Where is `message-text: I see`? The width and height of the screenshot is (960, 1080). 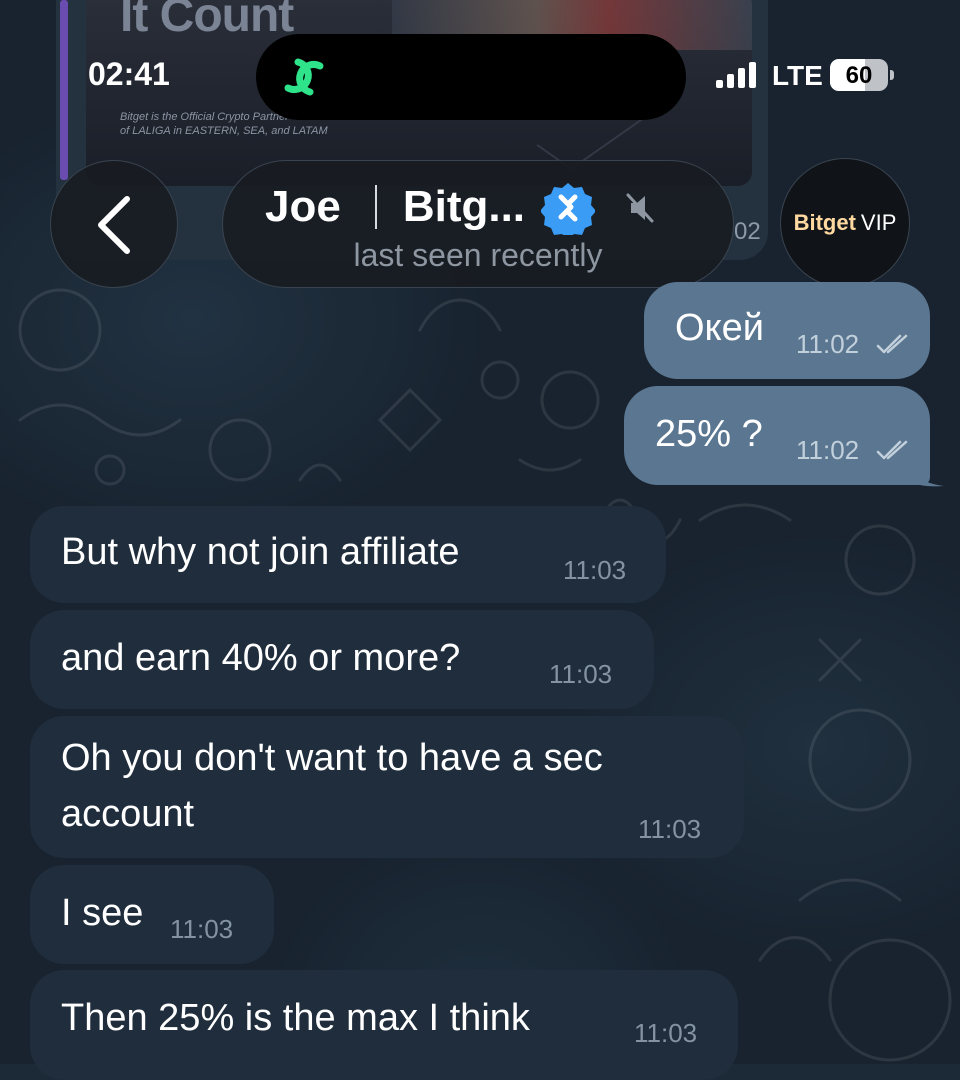
message-text: I see is located at coordinates (102, 913).